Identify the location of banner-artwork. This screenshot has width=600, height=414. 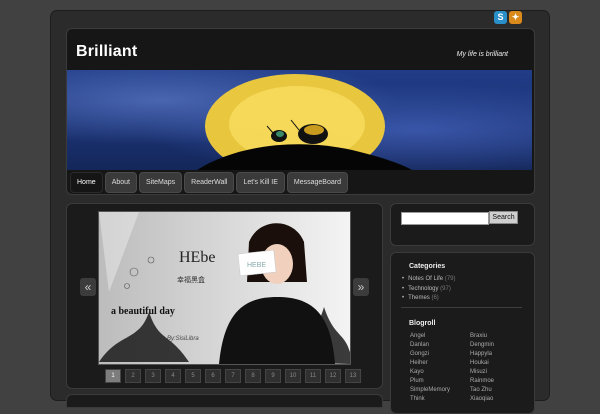
(304, 122).